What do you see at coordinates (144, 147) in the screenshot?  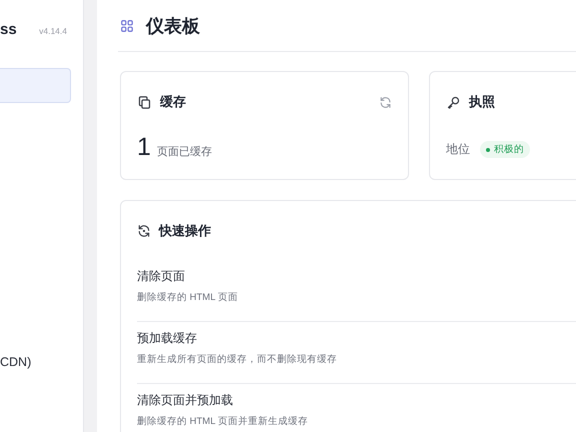 I see `cached-count: 1` at bounding box center [144, 147].